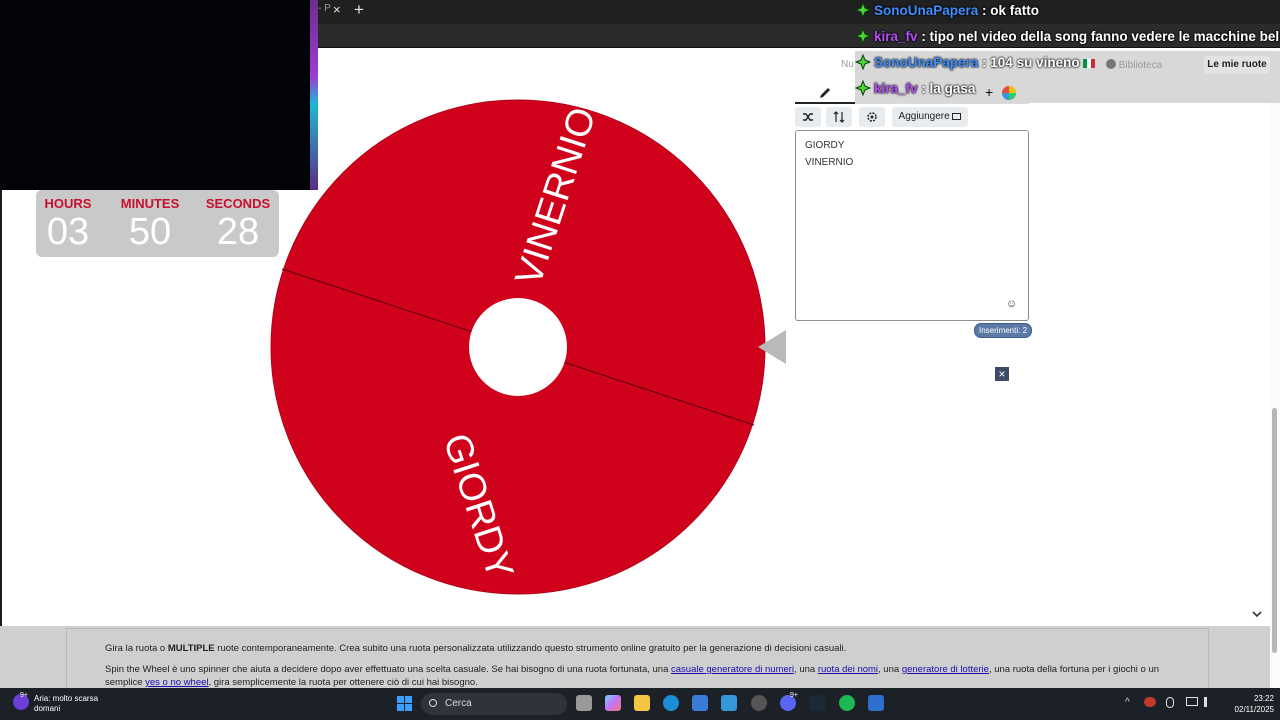 The image size is (1280, 720). Describe the element at coordinates (1275, 368) in the screenshot. I see `page-scrollbar` at that location.